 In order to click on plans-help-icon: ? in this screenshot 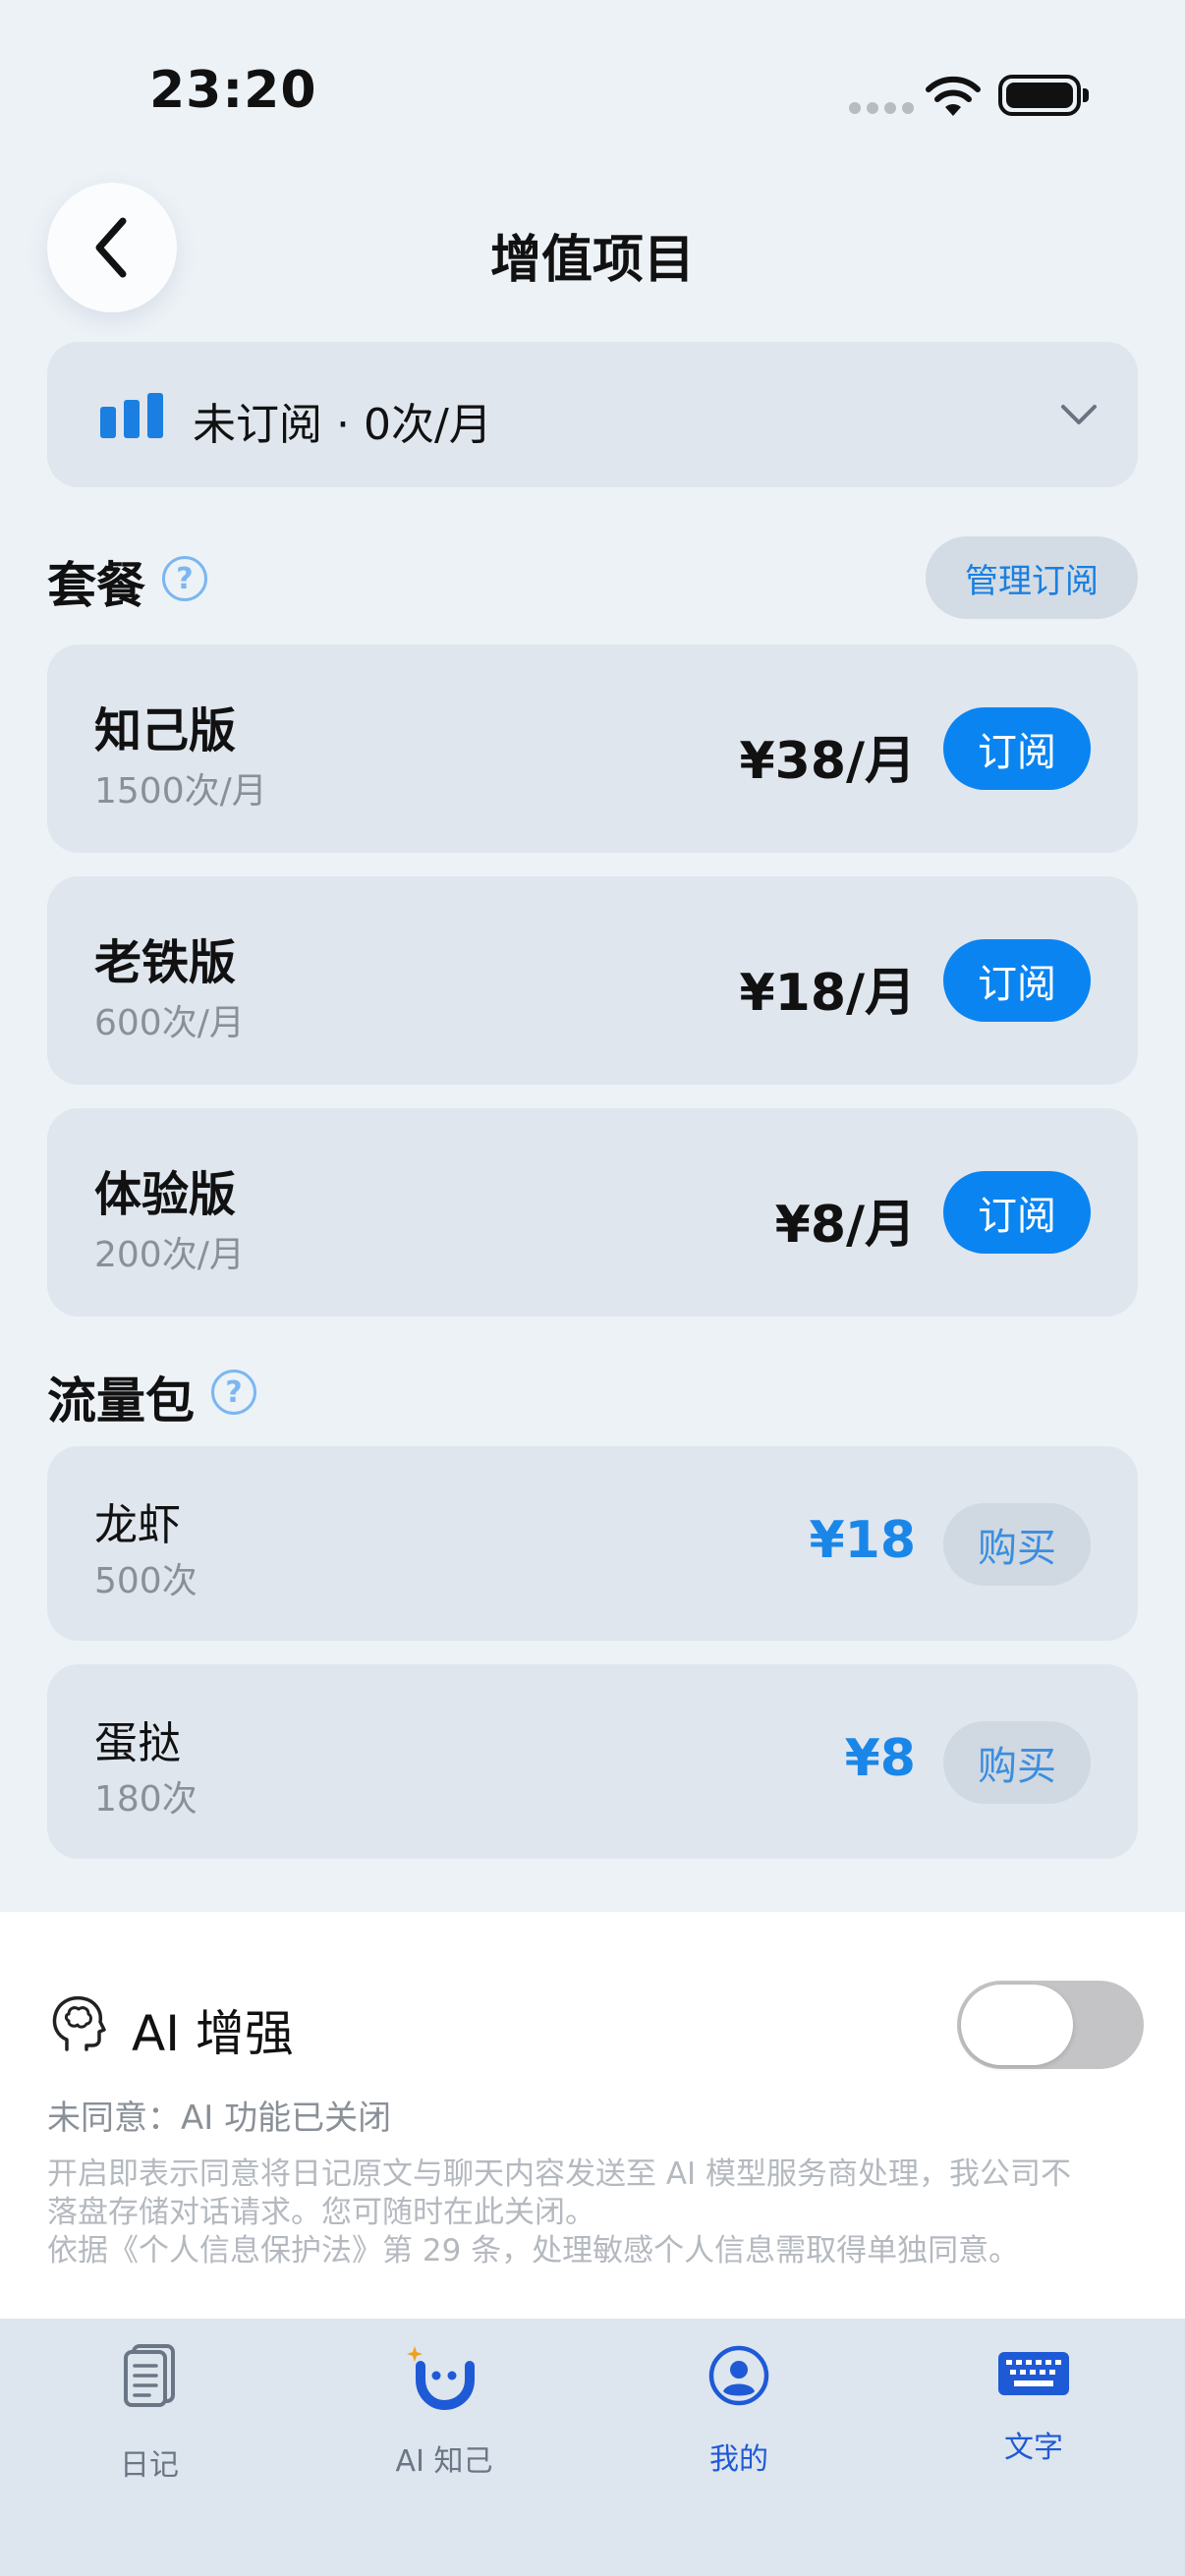, I will do `click(184, 578)`.